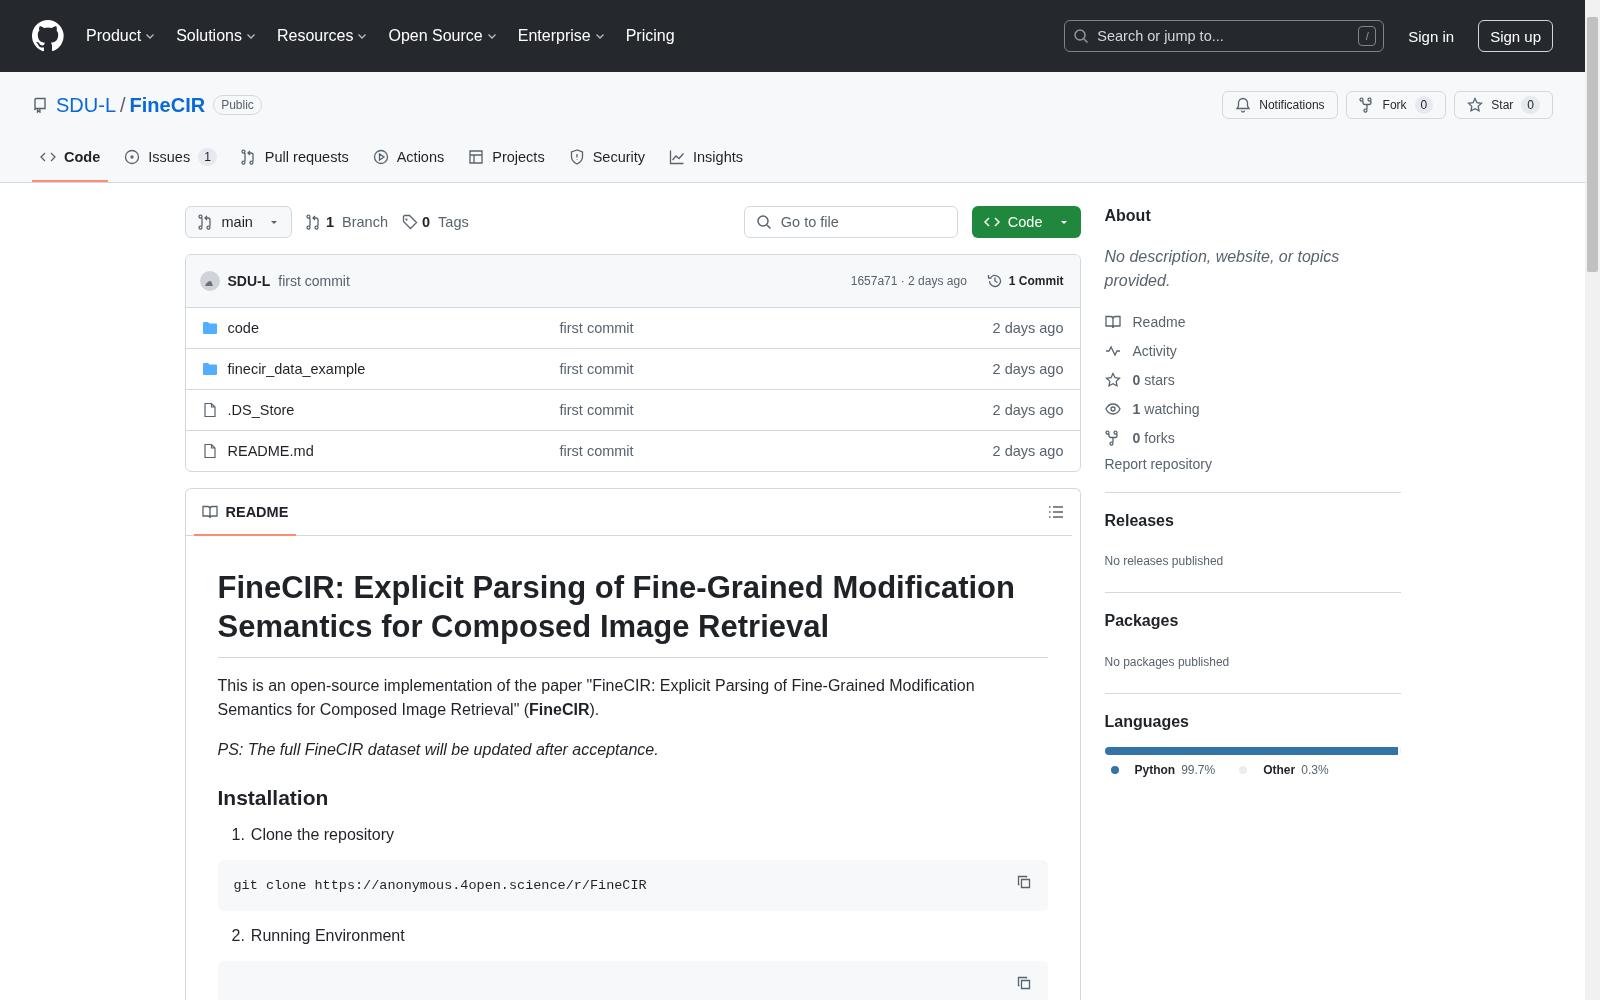 The width and height of the screenshot is (1600, 1000). I want to click on outline-menu-icon, so click(1055, 512).